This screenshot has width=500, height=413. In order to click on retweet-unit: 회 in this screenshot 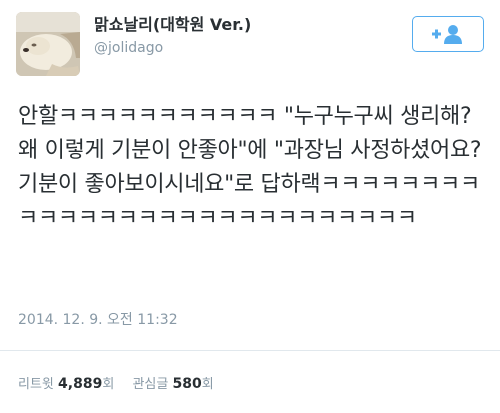, I will do `click(108, 384)`.